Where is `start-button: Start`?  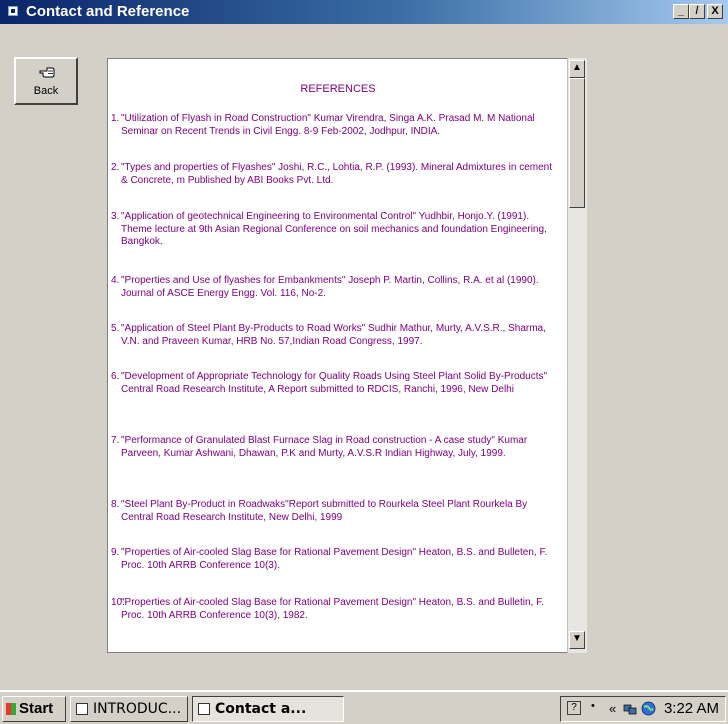
start-button: Start is located at coordinates (34, 709).